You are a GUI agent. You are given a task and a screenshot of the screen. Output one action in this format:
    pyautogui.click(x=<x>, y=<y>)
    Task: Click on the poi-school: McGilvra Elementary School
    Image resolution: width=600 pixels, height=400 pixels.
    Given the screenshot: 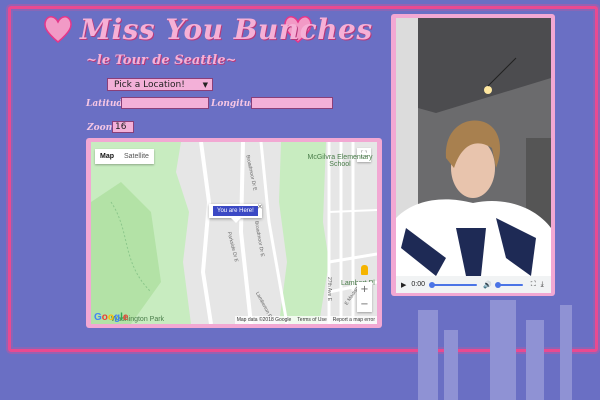 What is the action you would take?
    pyautogui.click(x=340, y=161)
    